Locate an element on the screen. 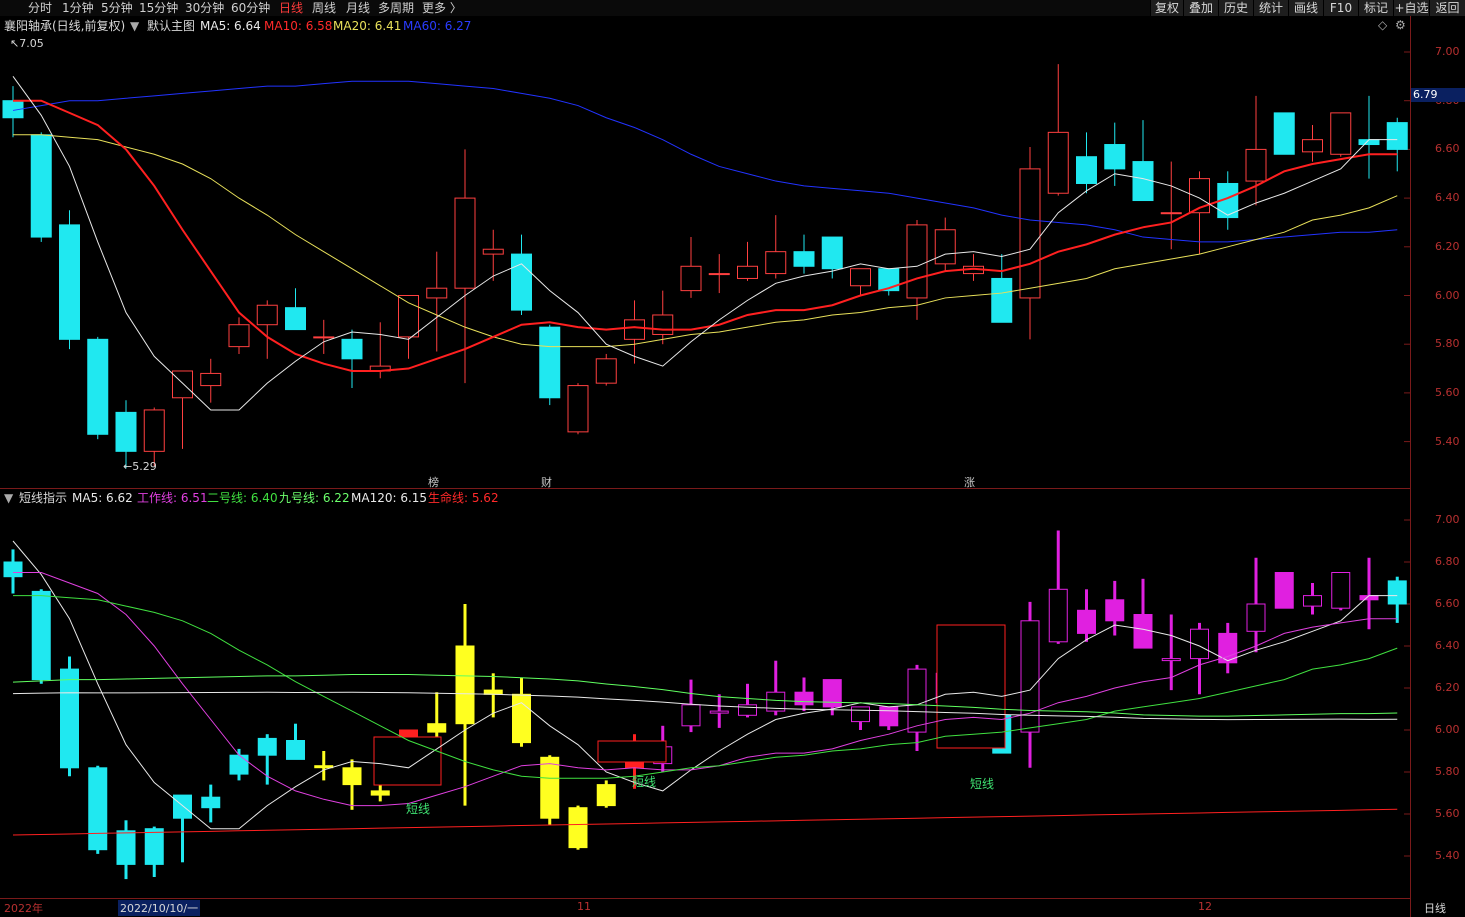 The image size is (1465, 917). x-label-year: 2022年 is located at coordinates (23, 908).